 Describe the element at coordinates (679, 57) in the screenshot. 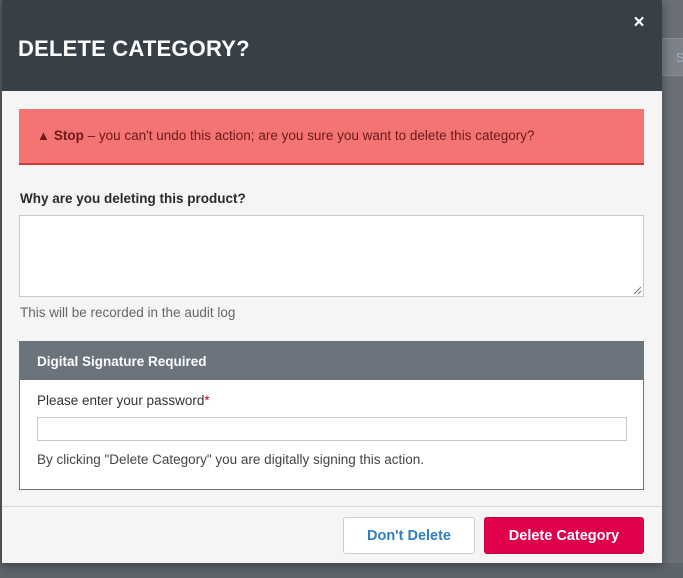

I see `background-partial-text: S` at that location.